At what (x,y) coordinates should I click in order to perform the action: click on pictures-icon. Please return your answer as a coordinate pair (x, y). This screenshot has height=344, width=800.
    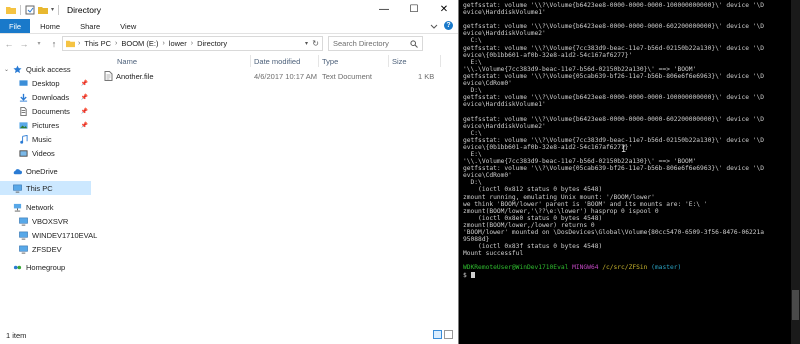
    Looking at the image, I should click on (23, 125).